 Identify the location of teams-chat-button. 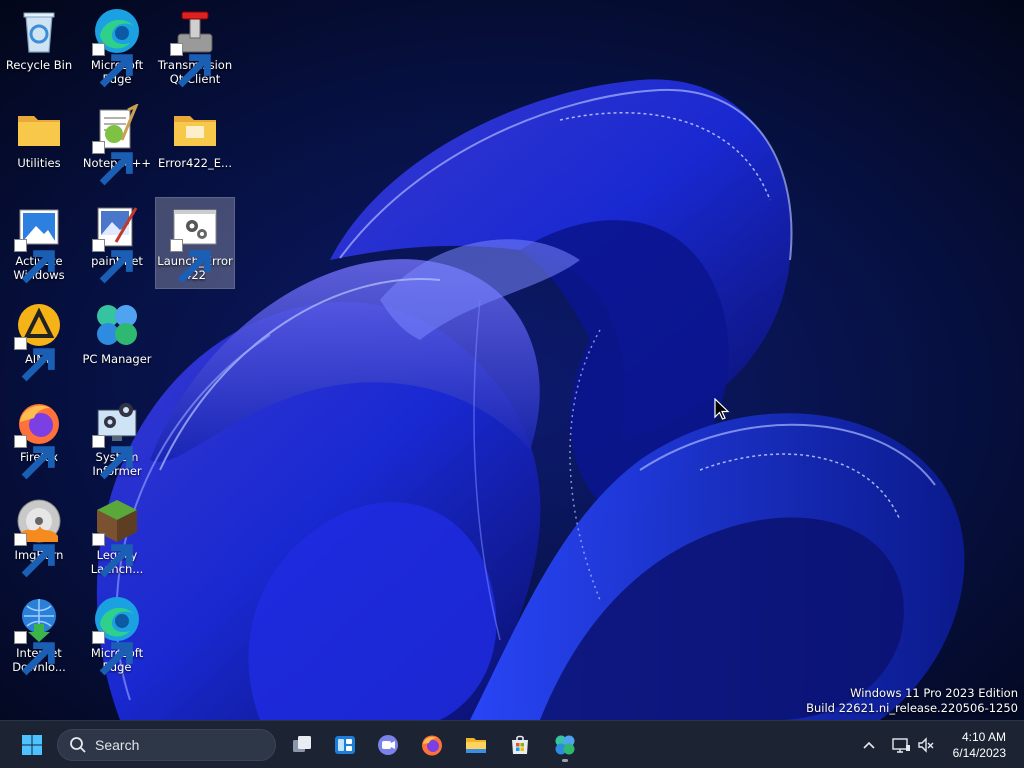
(388, 745).